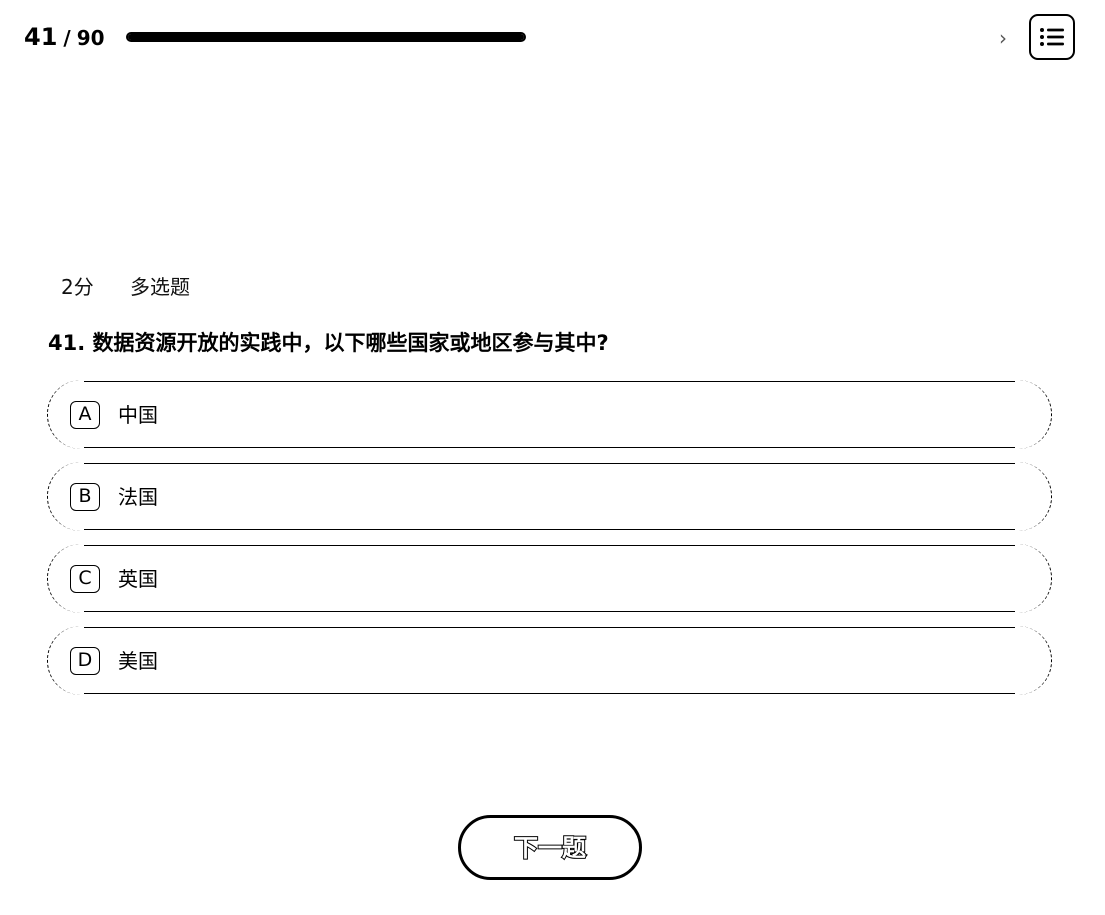  Describe the element at coordinates (90, 38) in the screenshot. I see `total-question-count: 90` at that location.